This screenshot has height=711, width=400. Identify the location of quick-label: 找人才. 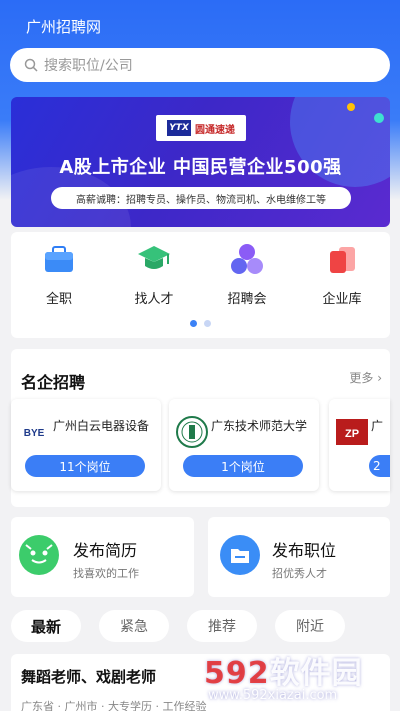
(154, 299).